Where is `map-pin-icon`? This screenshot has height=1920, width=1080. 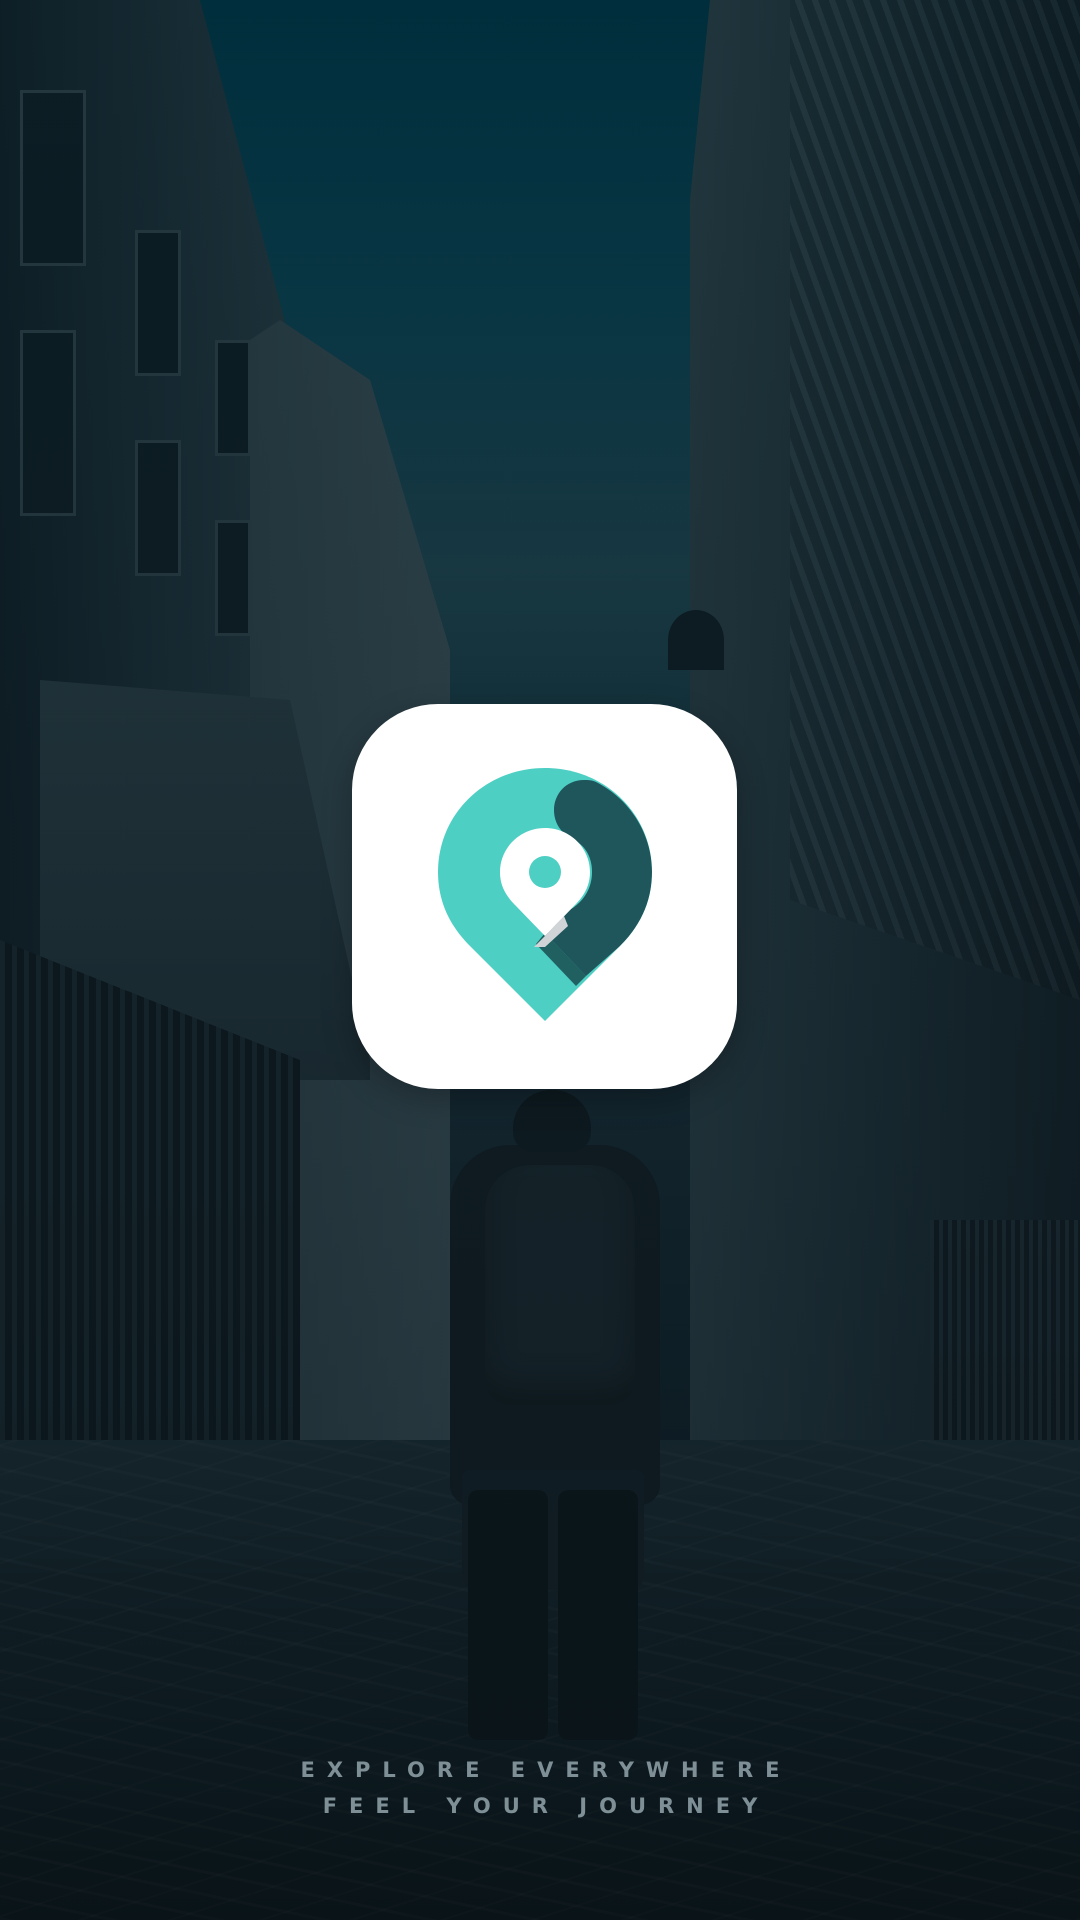 map-pin-icon is located at coordinates (545, 894).